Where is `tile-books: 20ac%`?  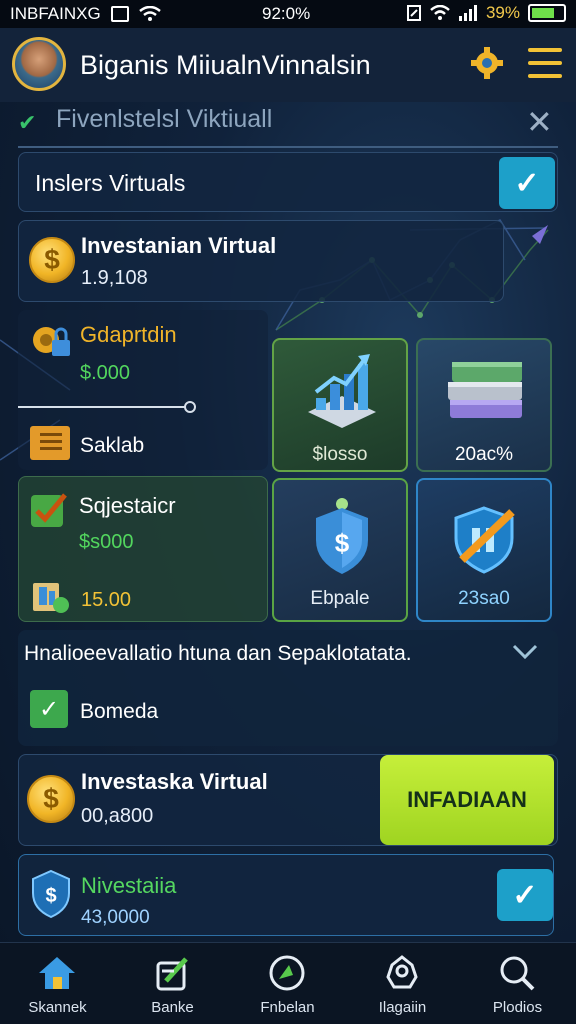
tile-books: 20ac% is located at coordinates (484, 405).